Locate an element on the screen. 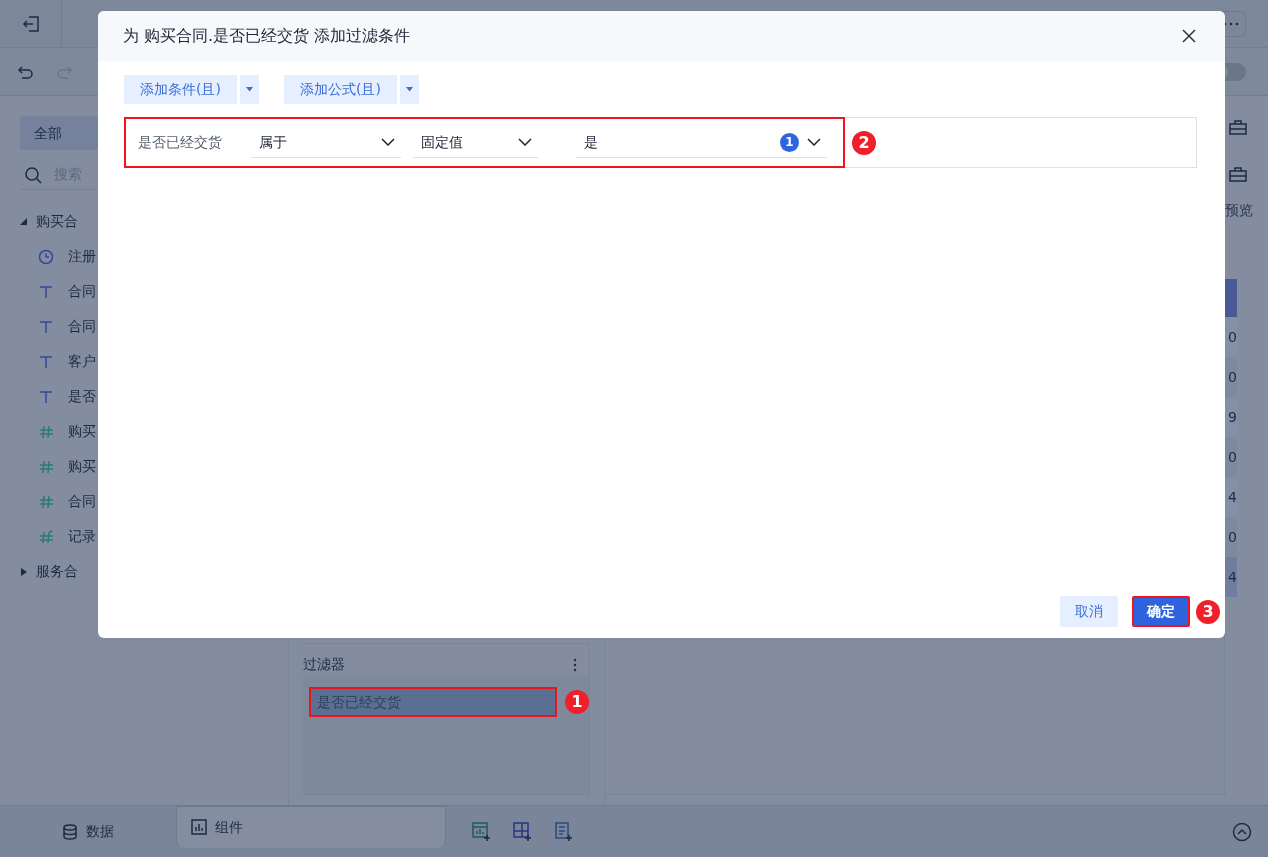  expanded-caret-icon is located at coordinates (24, 221).